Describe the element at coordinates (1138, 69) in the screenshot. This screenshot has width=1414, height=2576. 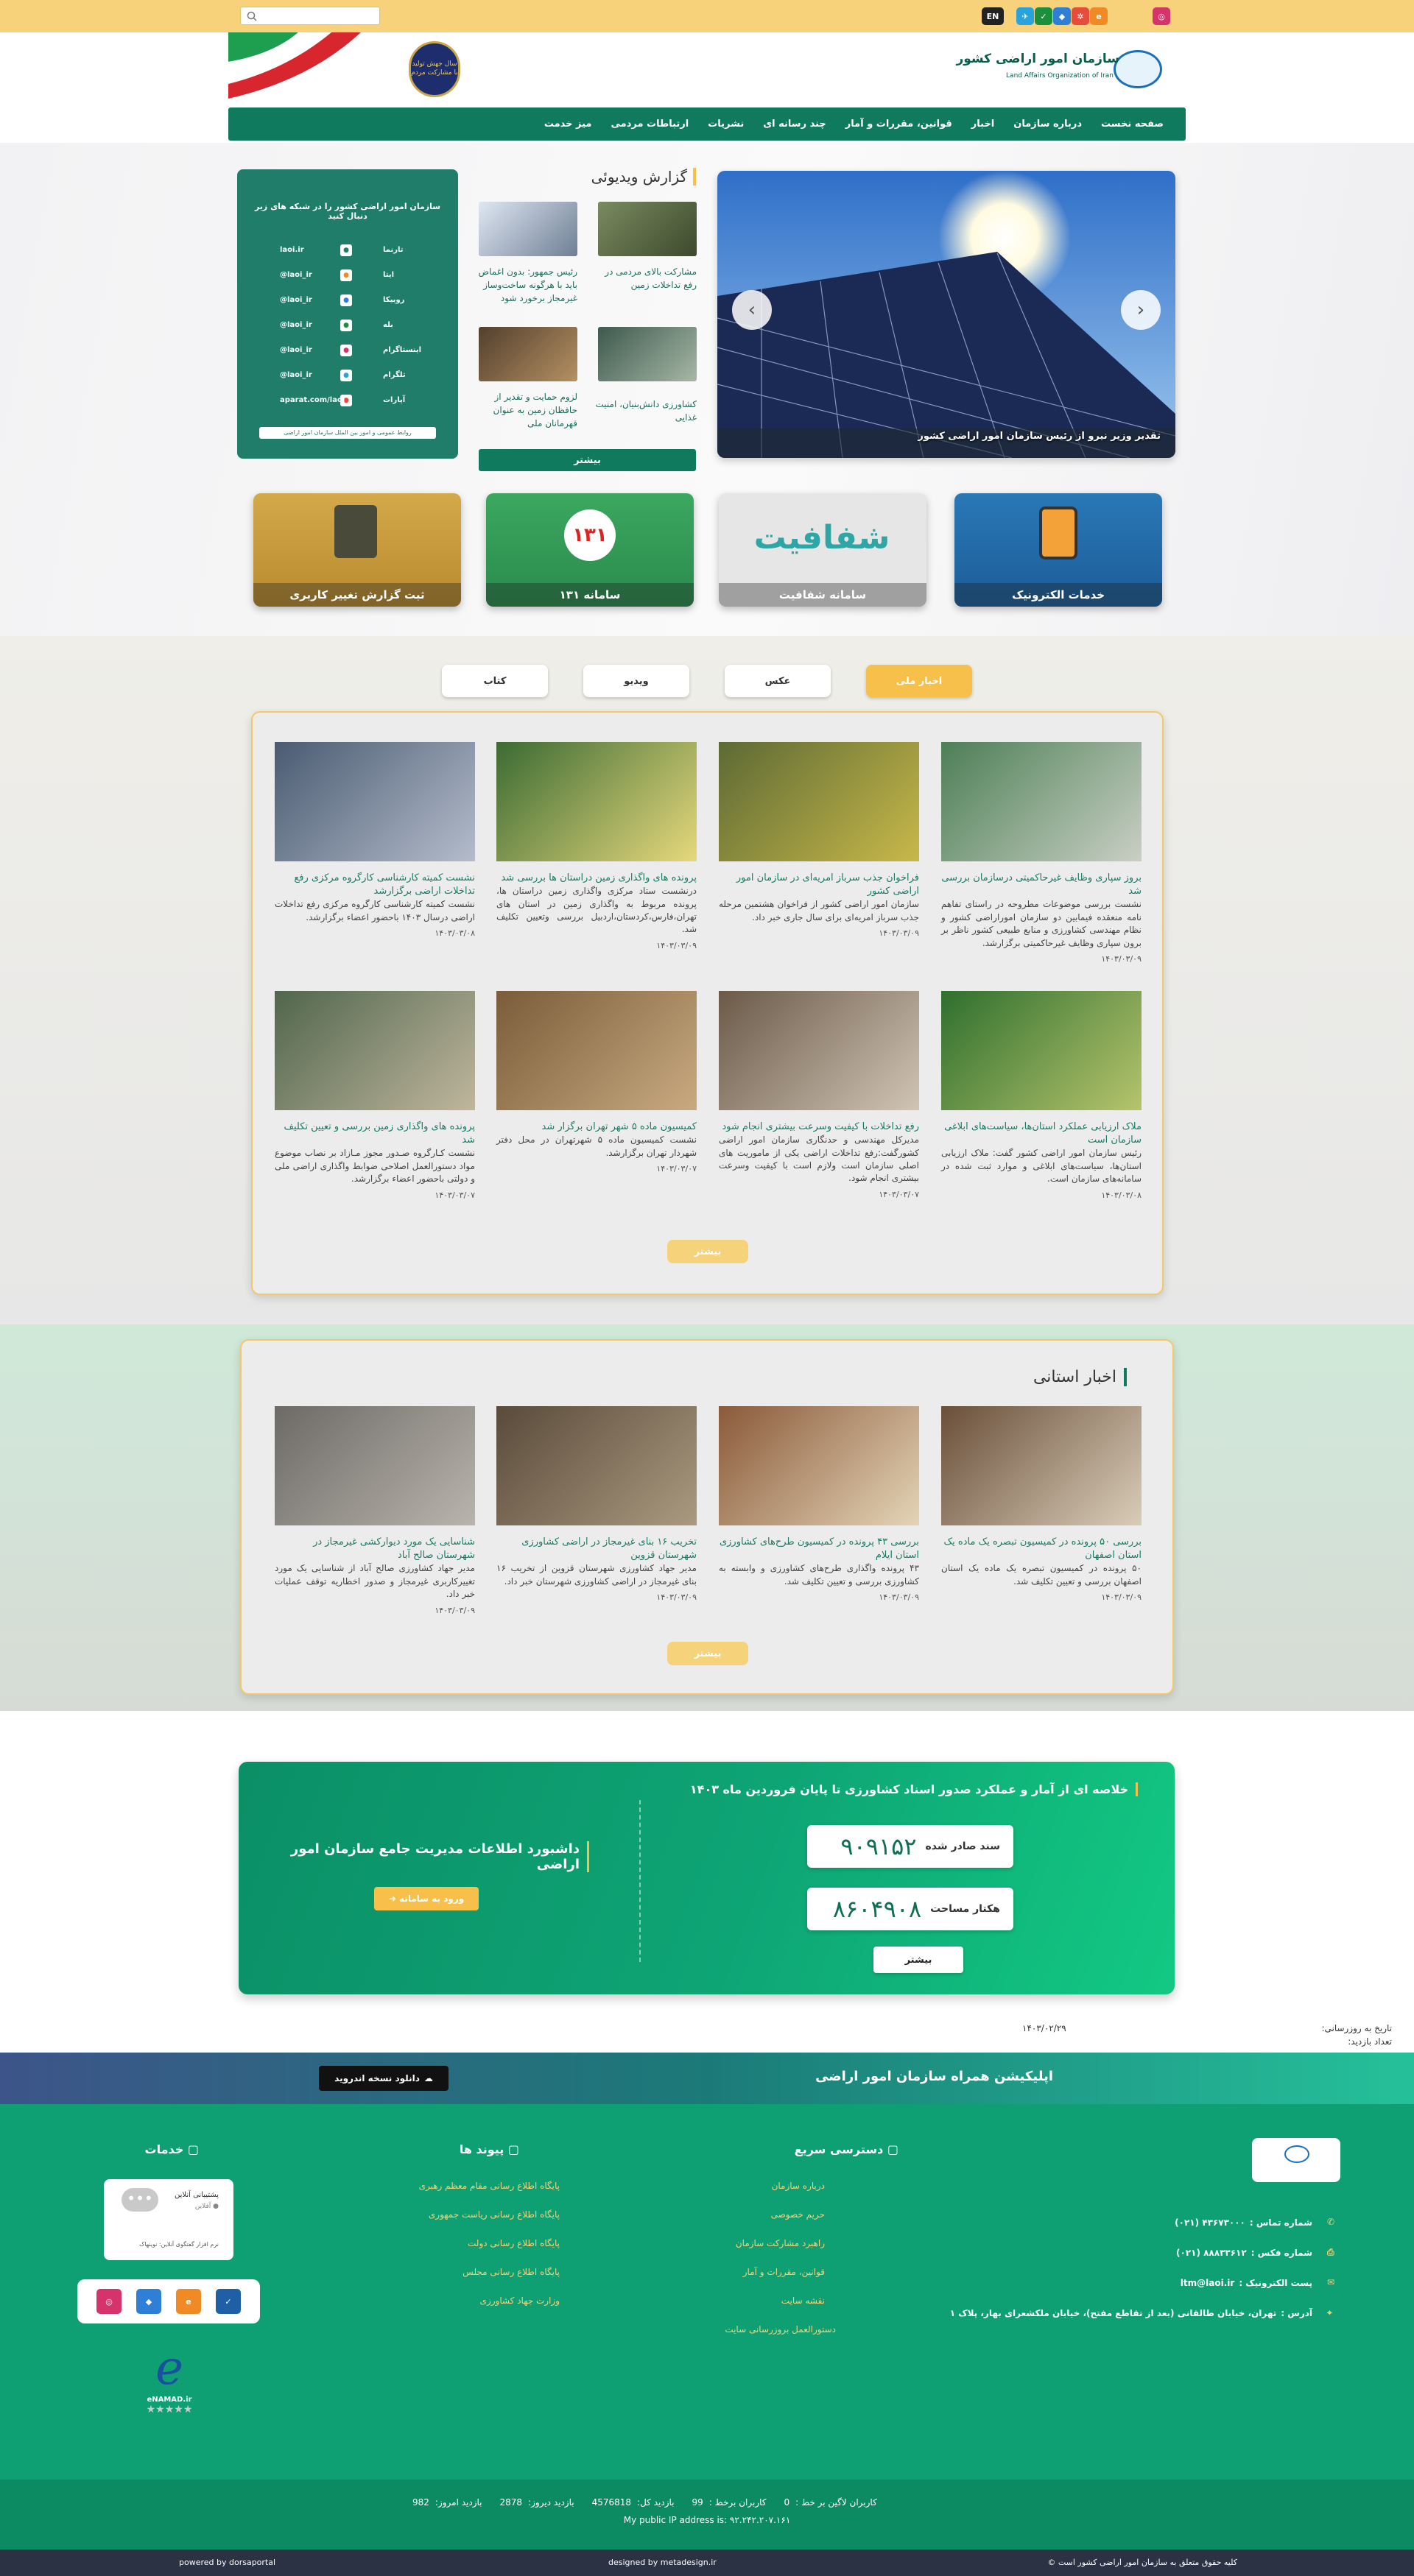
I see `org-logo-icon` at that location.